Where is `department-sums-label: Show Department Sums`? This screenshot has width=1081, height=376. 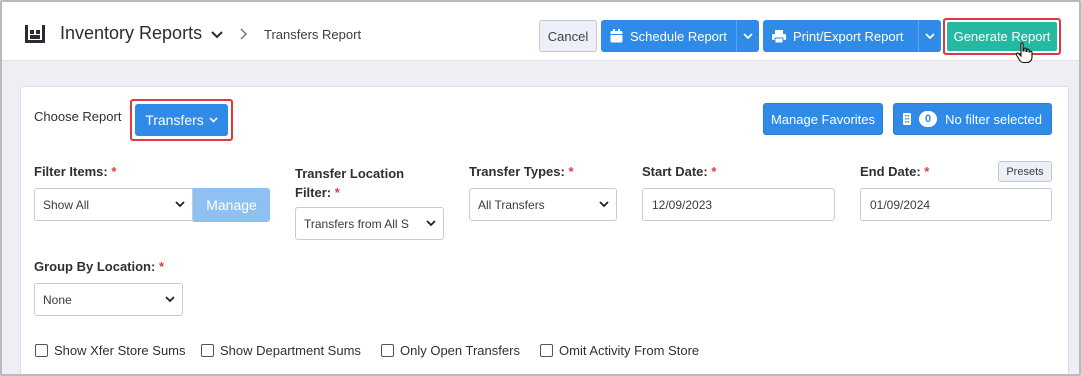 department-sums-label: Show Department Sums is located at coordinates (290, 350).